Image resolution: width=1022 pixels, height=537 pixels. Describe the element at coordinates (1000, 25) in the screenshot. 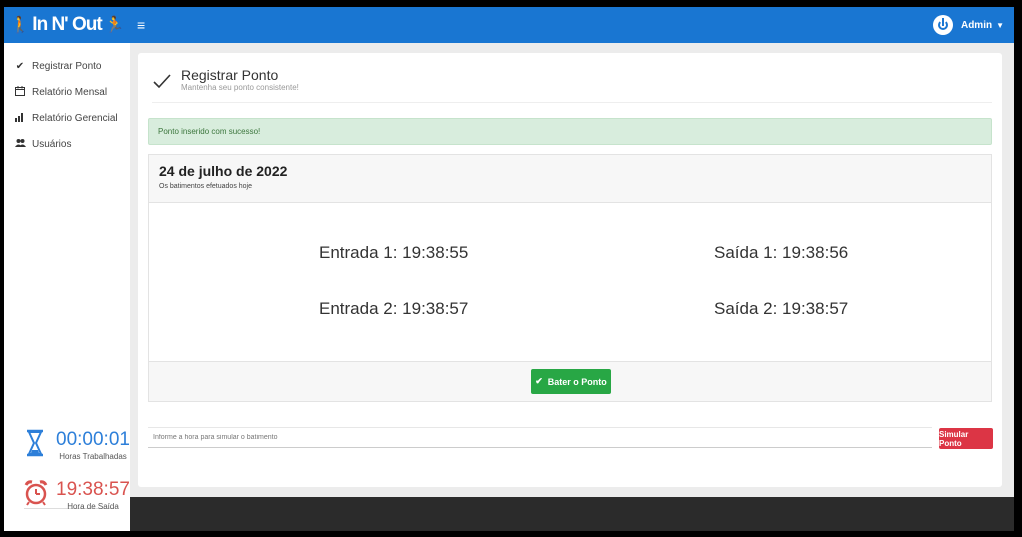

I see `chevron-down-icon: ▼` at that location.